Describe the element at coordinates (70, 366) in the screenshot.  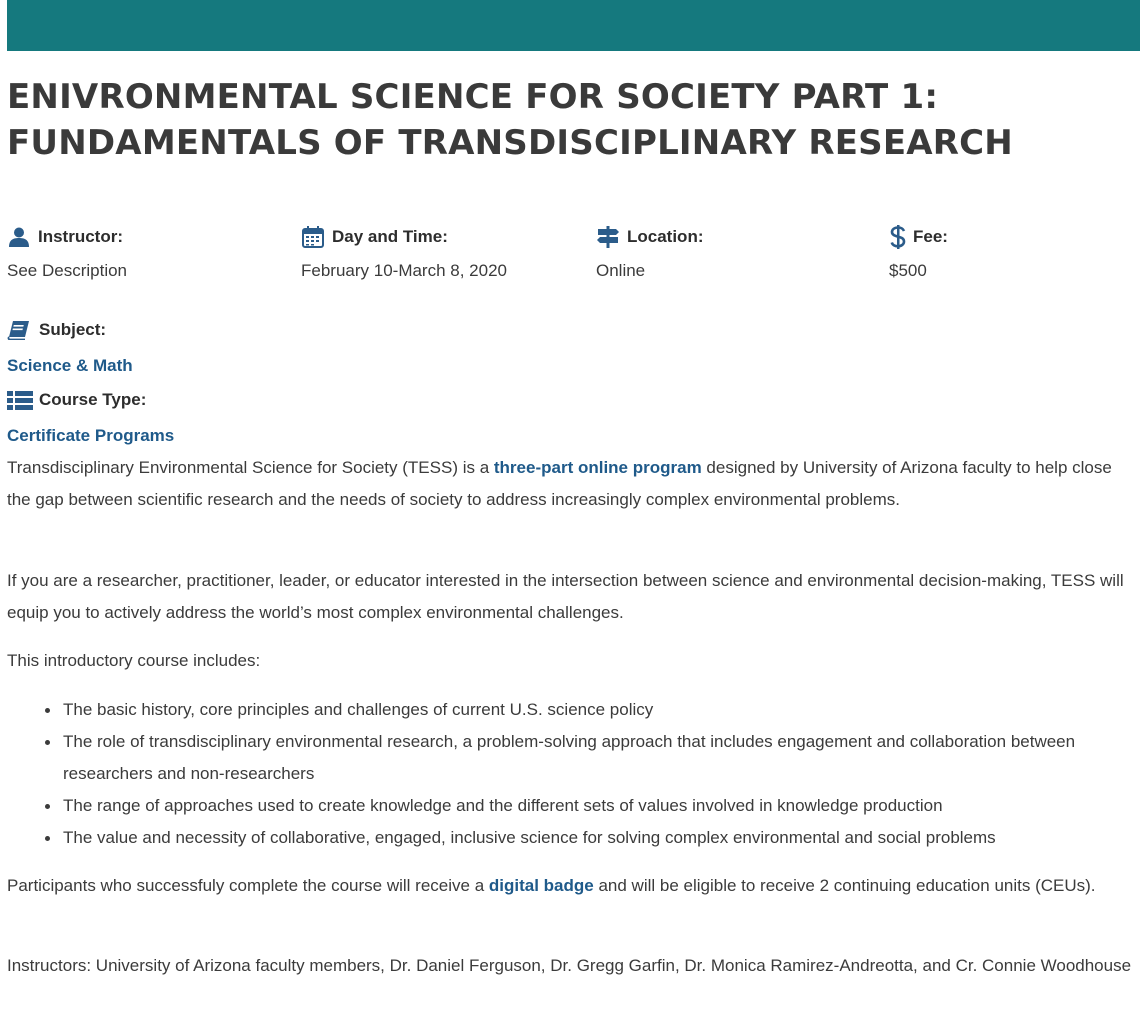
I see `subject-link: Science & Math` at that location.